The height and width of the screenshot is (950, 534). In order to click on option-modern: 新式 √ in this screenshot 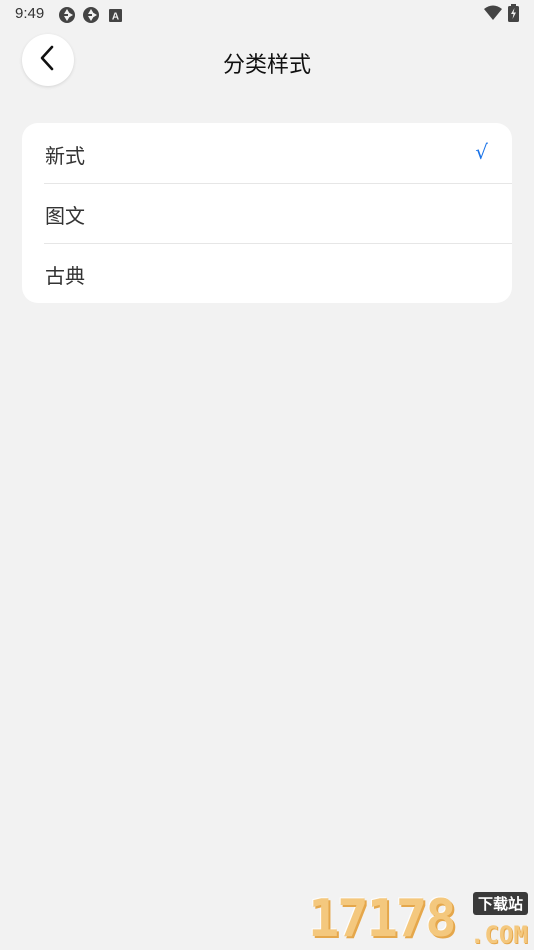, I will do `click(267, 153)`.